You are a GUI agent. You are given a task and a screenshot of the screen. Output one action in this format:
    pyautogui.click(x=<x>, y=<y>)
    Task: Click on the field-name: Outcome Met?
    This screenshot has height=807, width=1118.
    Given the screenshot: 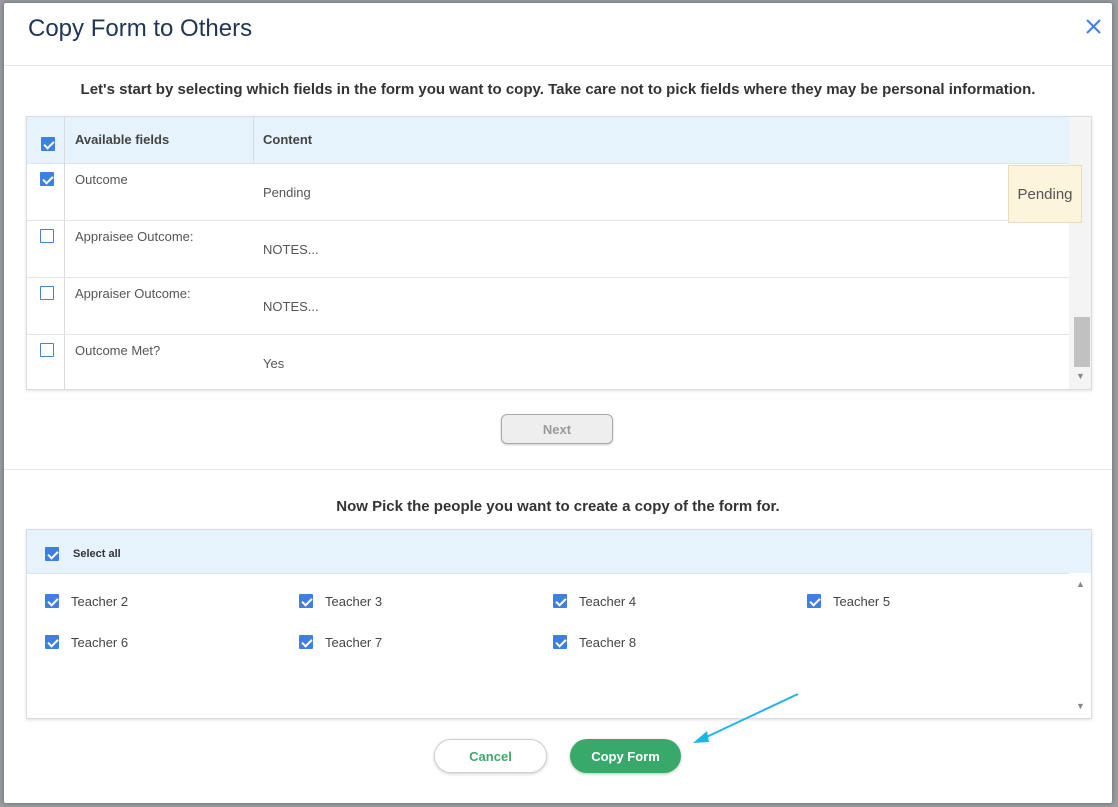 What is the action you would take?
    pyautogui.click(x=118, y=350)
    